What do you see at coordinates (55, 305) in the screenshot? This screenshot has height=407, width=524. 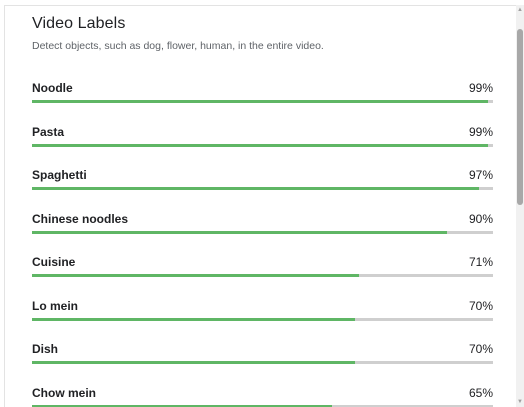 I see `label-name: Lo mein` at bounding box center [55, 305].